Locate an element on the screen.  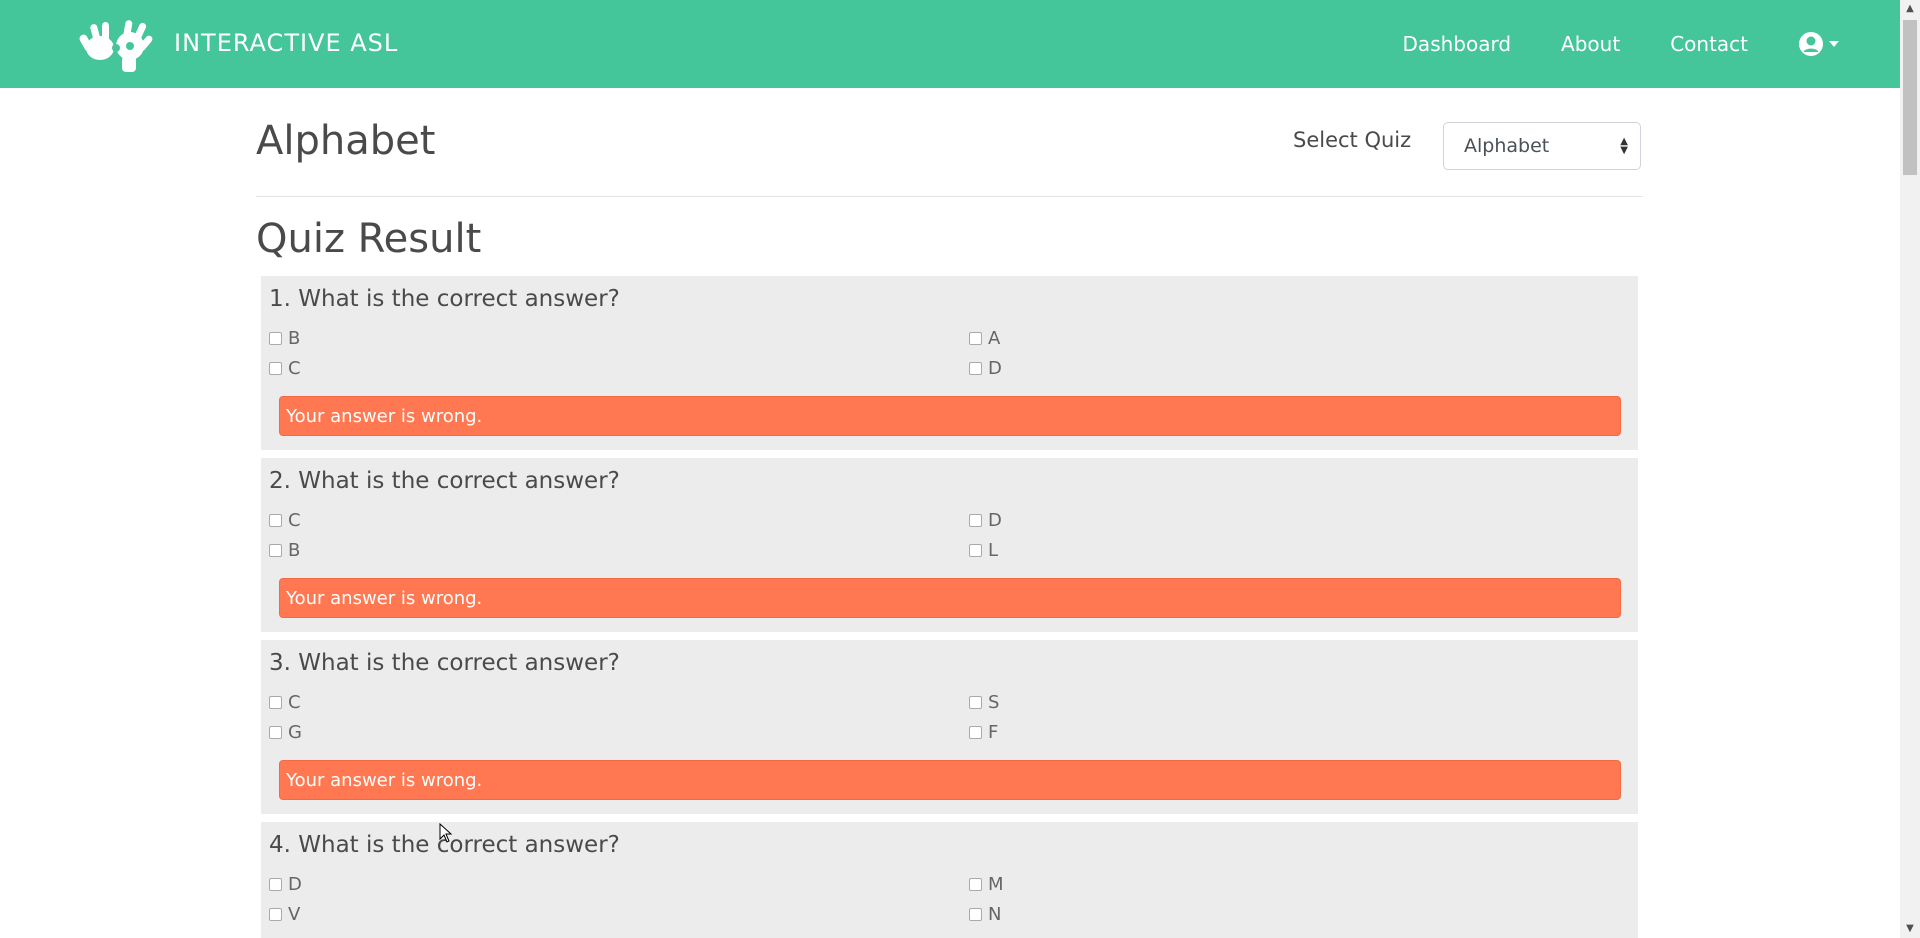
answer-label: F is located at coordinates (993, 732).